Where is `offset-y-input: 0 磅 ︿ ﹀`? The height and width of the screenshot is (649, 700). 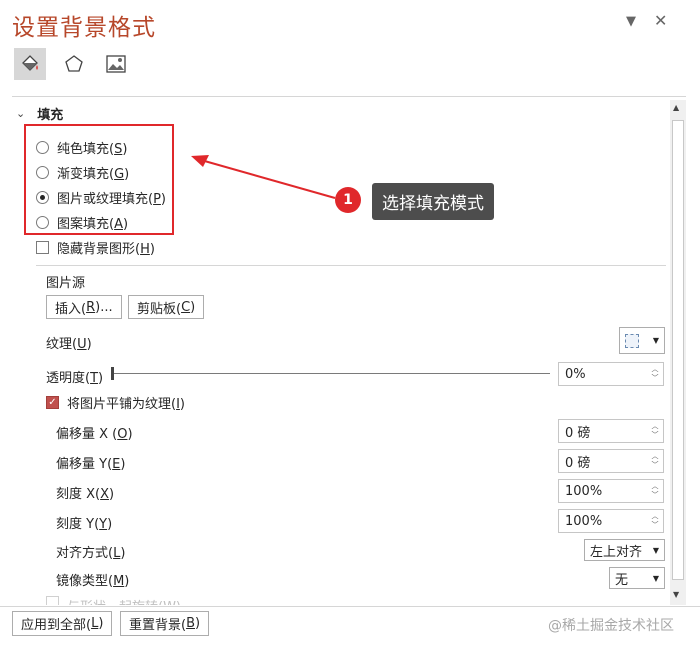
offset-y-input: 0 磅 ︿ ﹀ is located at coordinates (611, 461).